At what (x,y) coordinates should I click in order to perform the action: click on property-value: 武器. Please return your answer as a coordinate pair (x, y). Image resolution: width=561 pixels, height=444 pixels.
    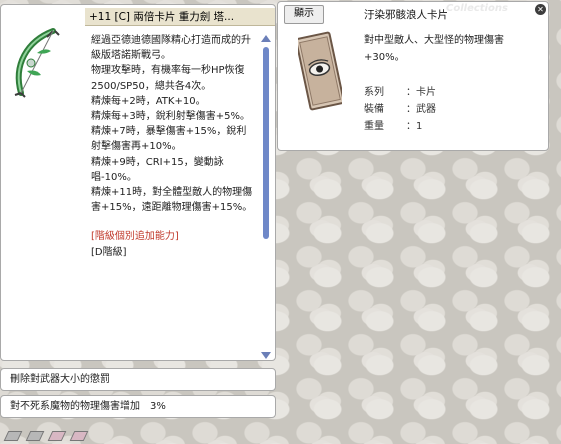
    Looking at the image, I should click on (426, 109).